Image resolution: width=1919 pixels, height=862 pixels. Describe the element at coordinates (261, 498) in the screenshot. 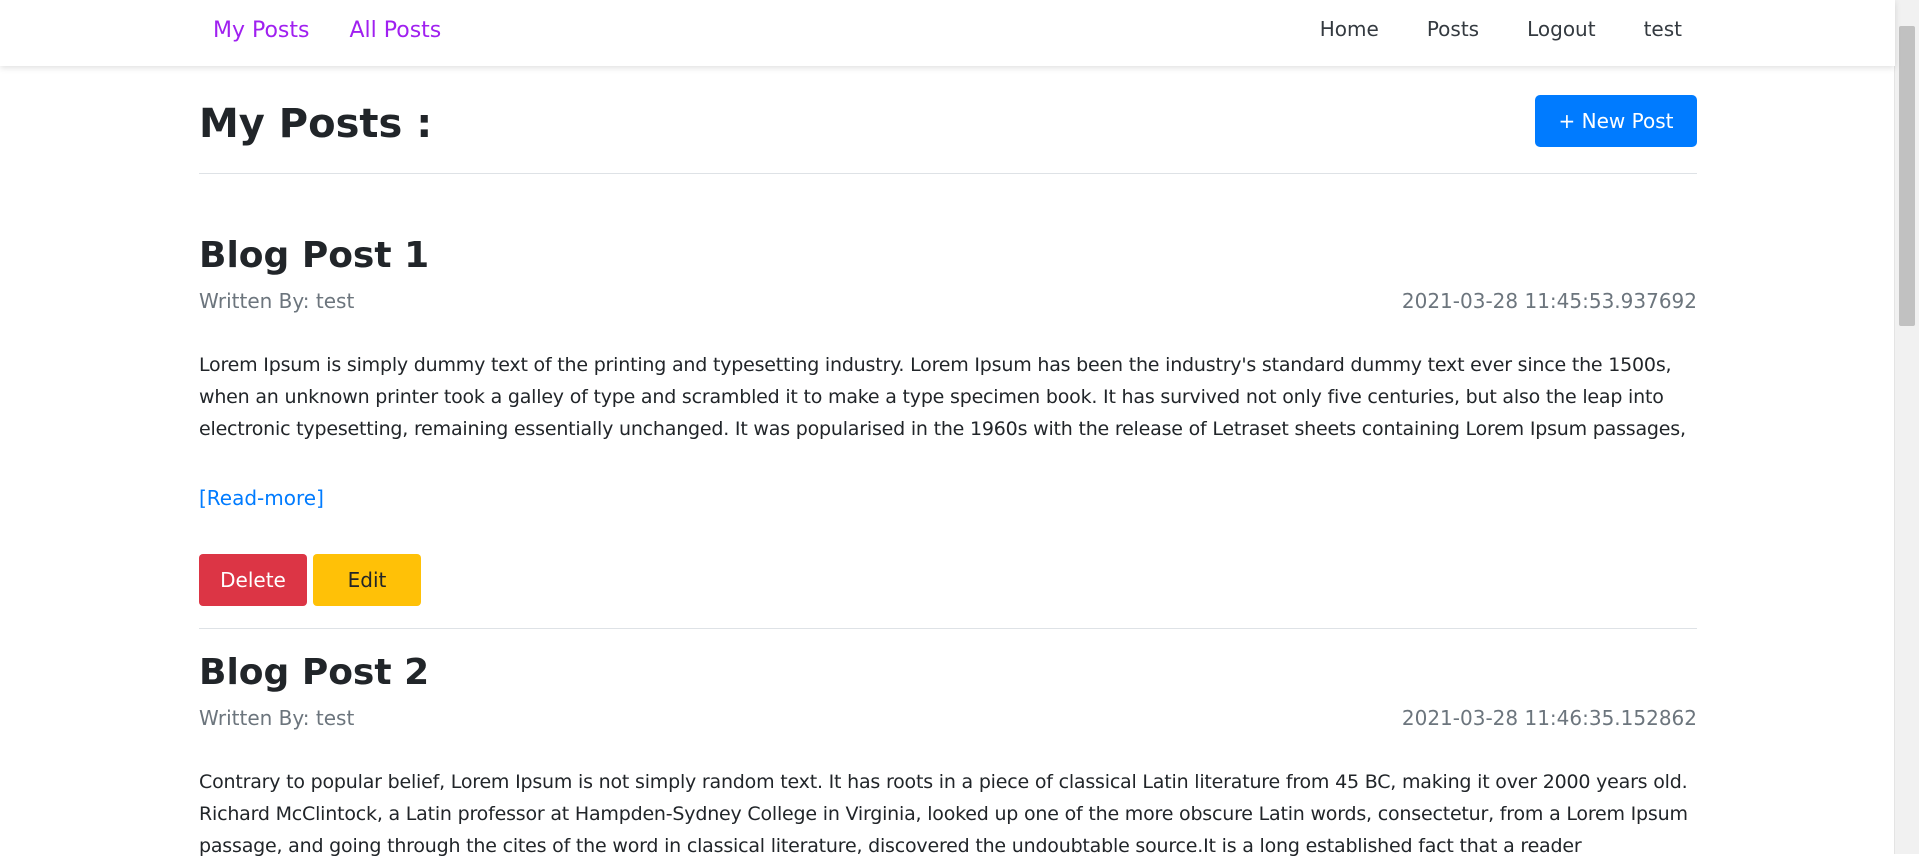

I see `read-more-link: [Read-more]` at that location.